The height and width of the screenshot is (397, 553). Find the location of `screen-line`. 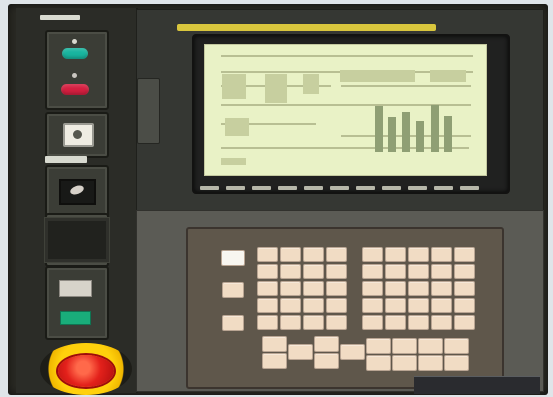

screen-line is located at coordinates (347, 56).